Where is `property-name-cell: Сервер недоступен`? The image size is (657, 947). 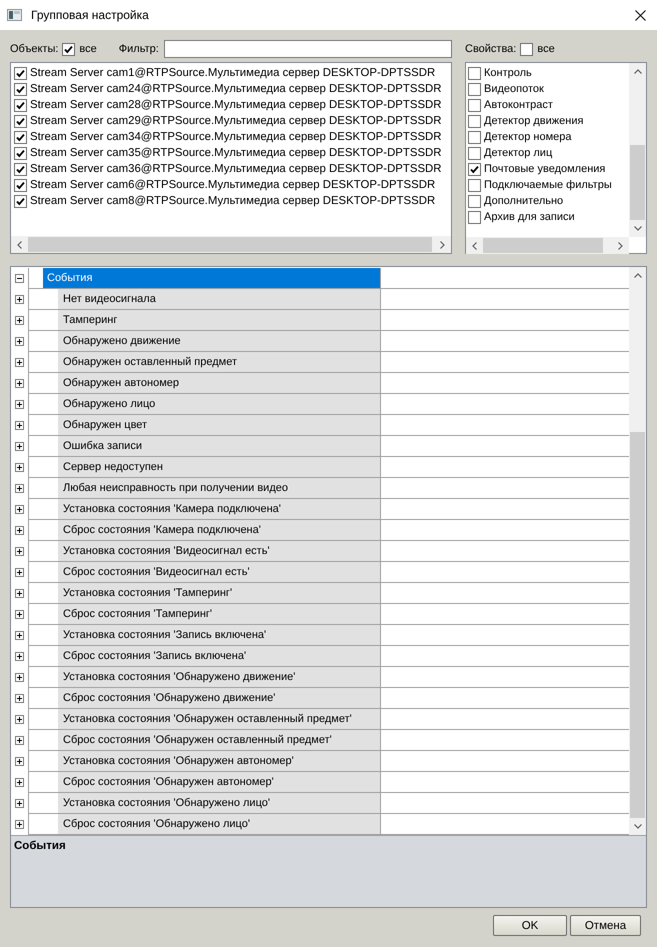
property-name-cell: Сервер недоступен is located at coordinates (219, 467).